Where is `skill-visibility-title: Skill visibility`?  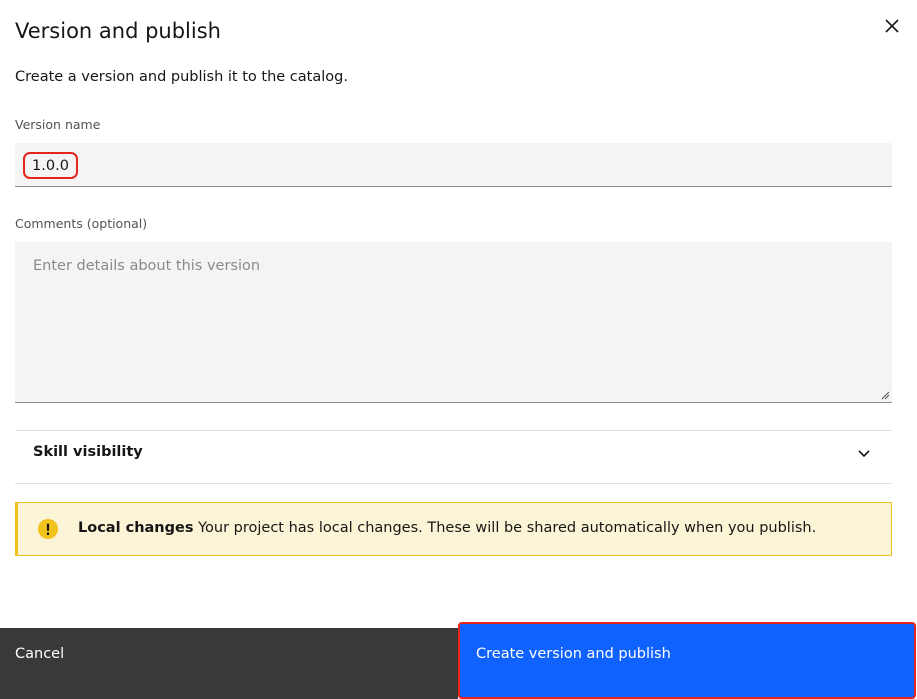
skill-visibility-title: Skill visibility is located at coordinates (88, 452).